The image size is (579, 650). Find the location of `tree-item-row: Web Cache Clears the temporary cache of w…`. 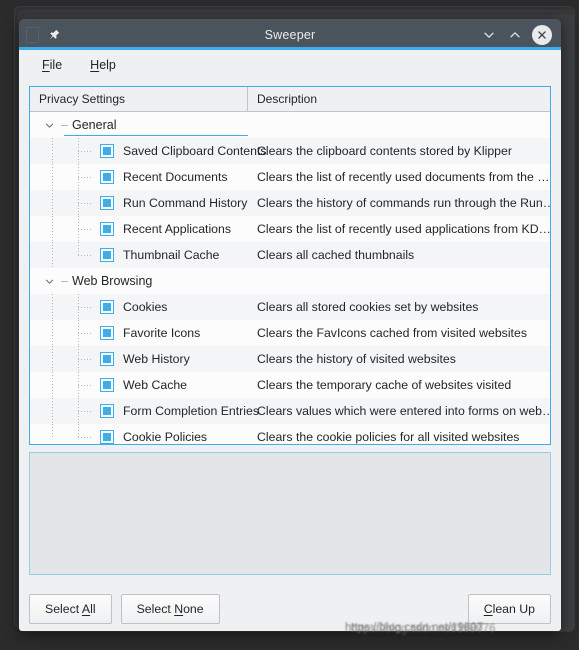

tree-item-row: Web Cache Clears the temporary cache of w… is located at coordinates (290, 385).